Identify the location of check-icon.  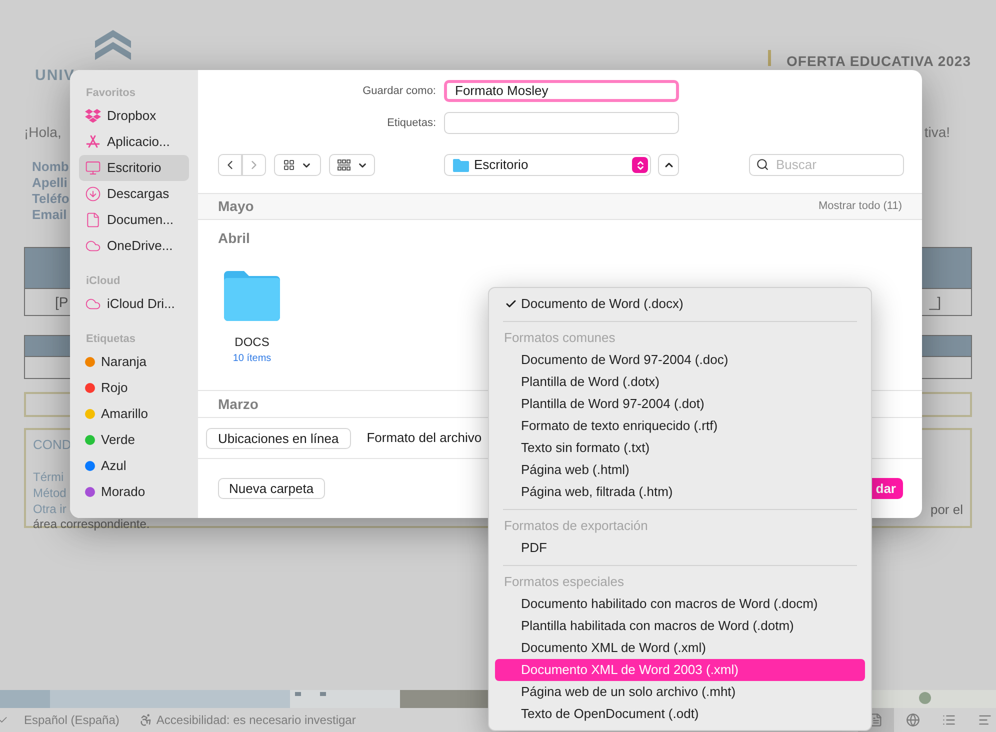
(511, 304).